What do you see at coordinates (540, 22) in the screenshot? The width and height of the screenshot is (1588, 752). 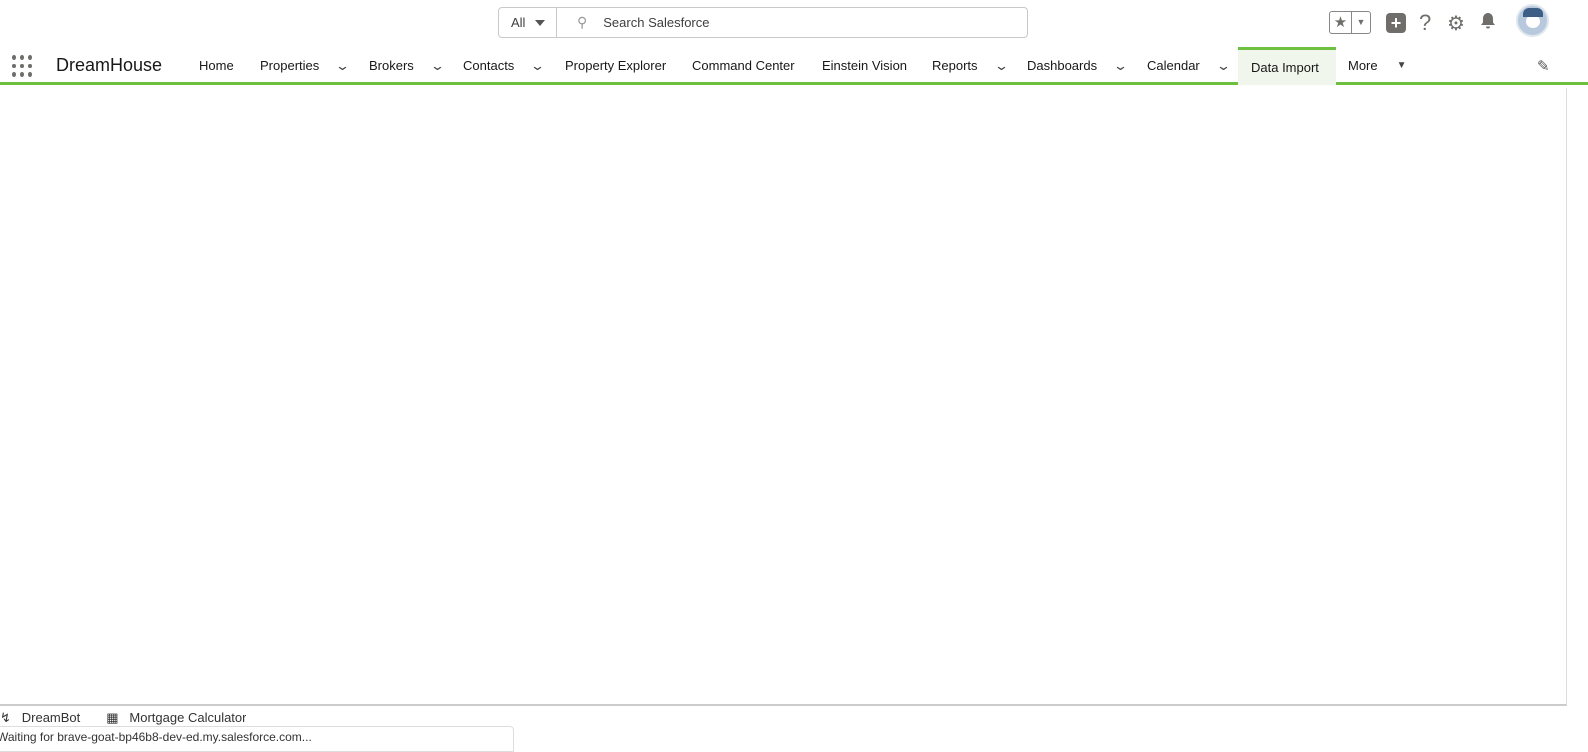 I see `caret-down-icon` at bounding box center [540, 22].